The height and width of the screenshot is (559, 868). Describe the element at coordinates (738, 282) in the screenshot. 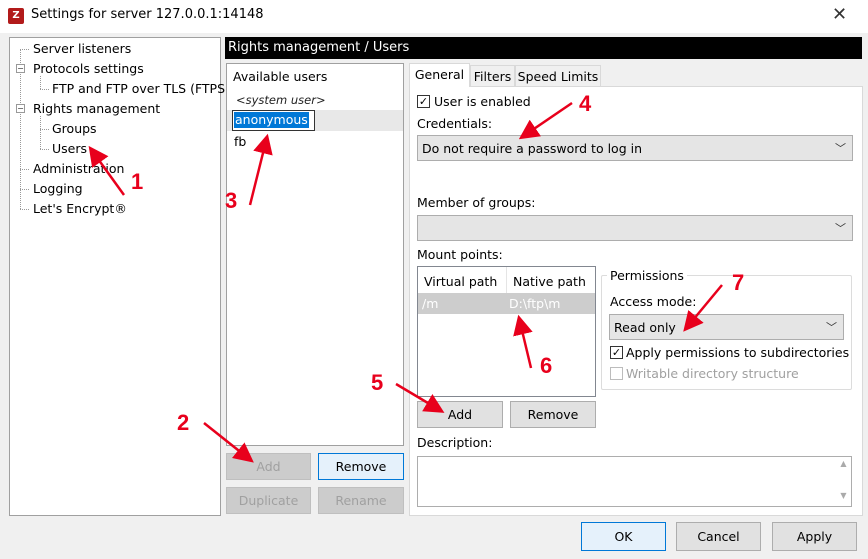

I see `annotation-label-7: 7` at that location.